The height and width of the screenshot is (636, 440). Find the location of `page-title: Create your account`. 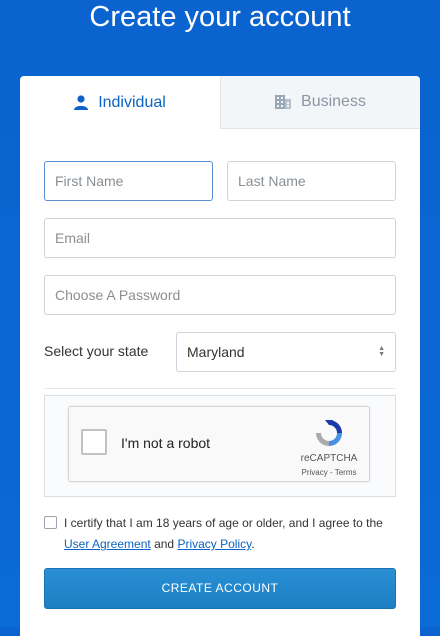

page-title: Create your account is located at coordinates (220, 17).